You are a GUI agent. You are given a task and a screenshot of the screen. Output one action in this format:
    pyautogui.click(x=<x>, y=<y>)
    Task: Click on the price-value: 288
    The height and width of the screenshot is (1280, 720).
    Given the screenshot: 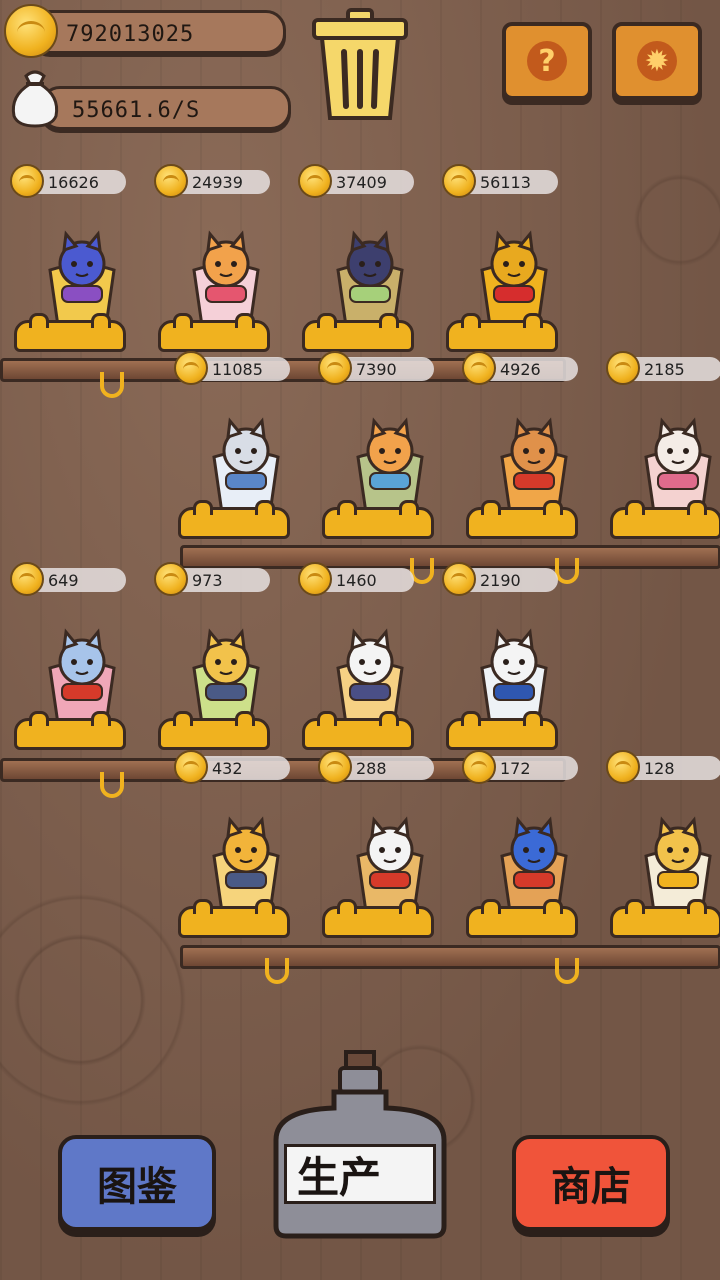 What is the action you would take?
    pyautogui.click(x=371, y=768)
    